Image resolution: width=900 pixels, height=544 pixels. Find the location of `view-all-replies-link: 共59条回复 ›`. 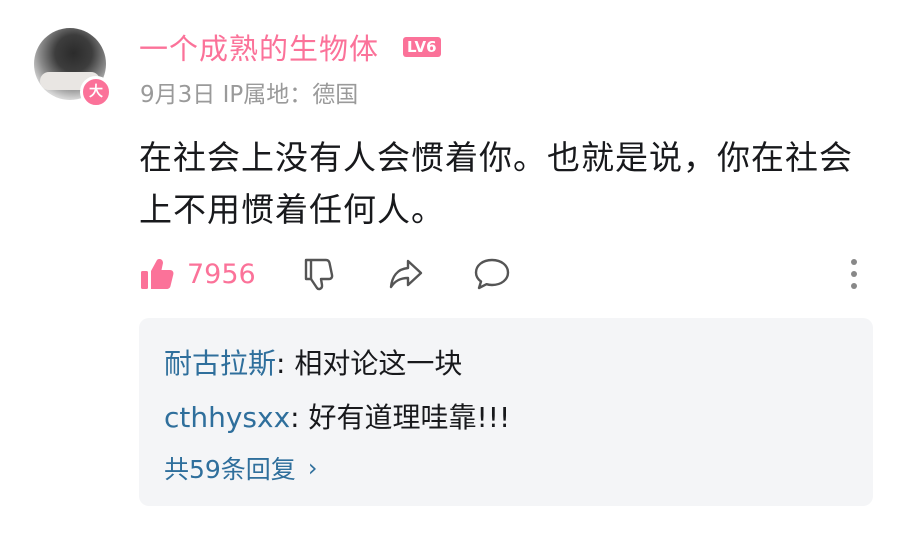

view-all-replies-link: 共59条回复 › is located at coordinates (240, 468).